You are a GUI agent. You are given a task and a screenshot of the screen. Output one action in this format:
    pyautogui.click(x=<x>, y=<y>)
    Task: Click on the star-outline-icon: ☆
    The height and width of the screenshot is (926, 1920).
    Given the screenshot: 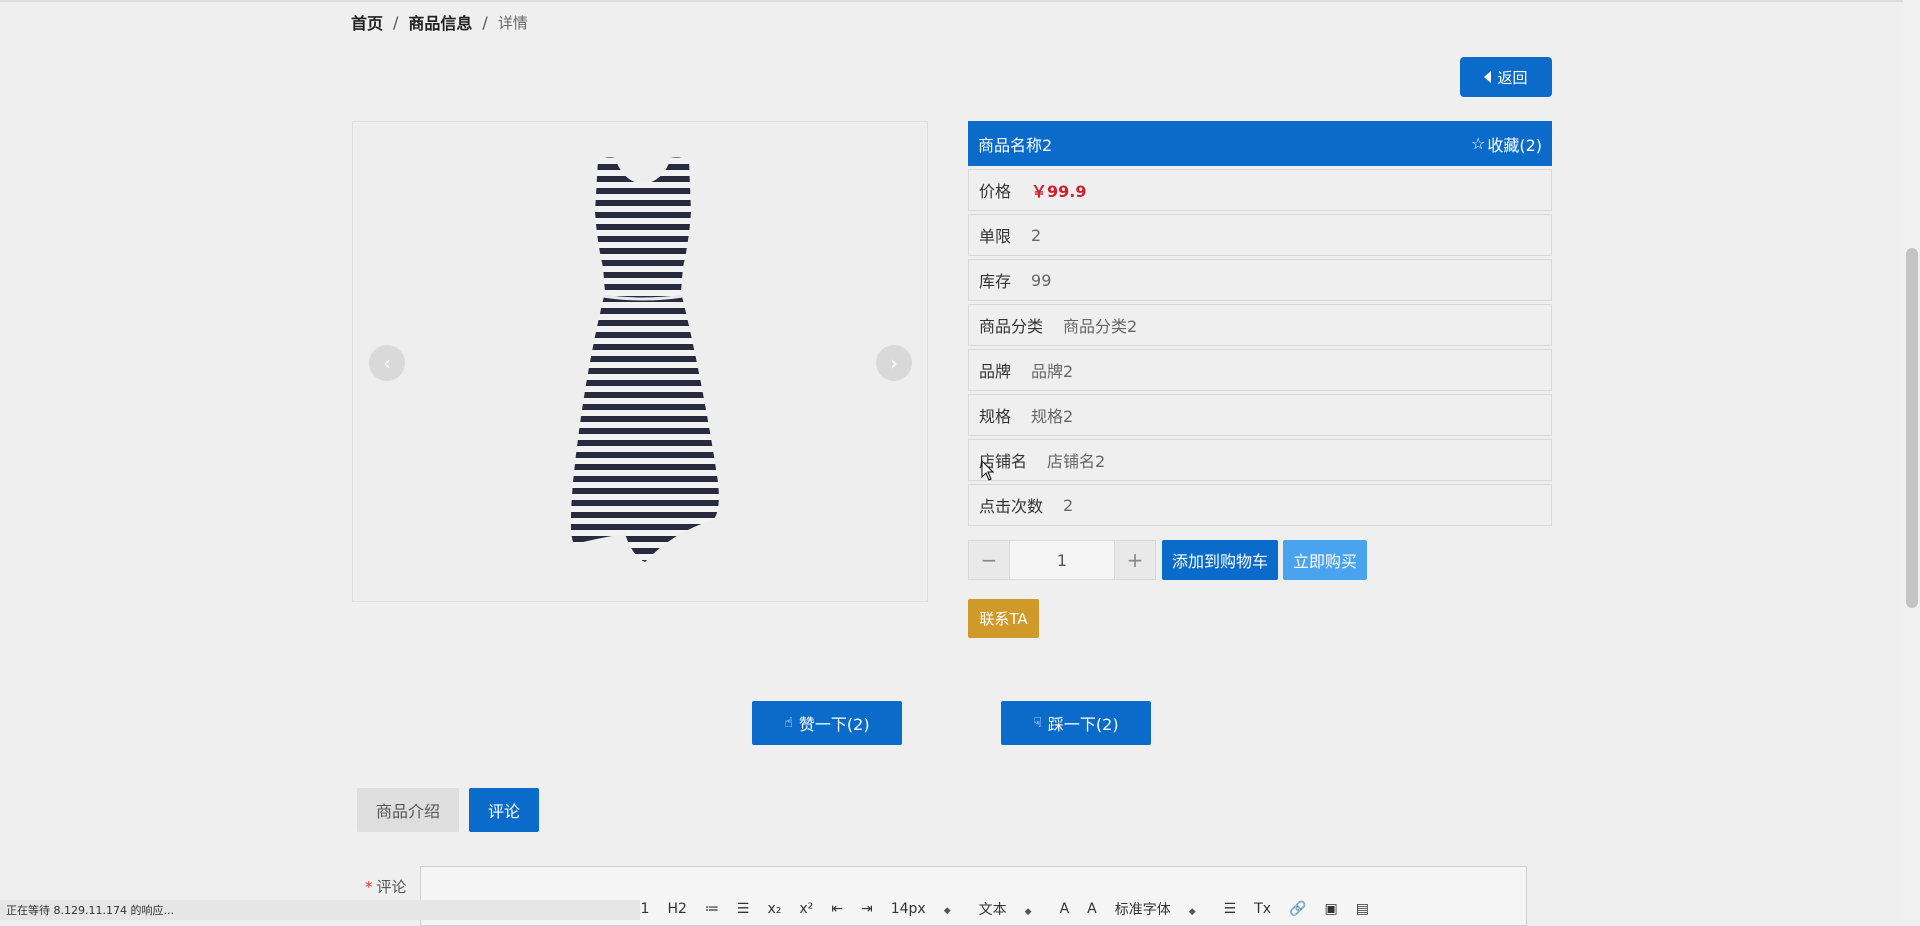 What is the action you would take?
    pyautogui.click(x=1478, y=143)
    